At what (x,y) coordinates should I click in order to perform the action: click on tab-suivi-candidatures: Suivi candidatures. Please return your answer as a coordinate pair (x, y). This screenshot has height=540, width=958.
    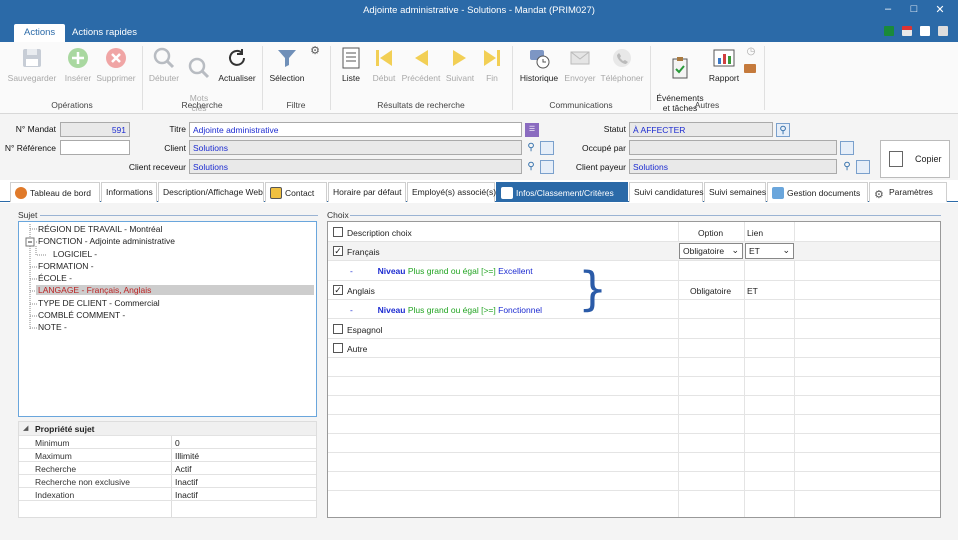
    Looking at the image, I should click on (666, 192).